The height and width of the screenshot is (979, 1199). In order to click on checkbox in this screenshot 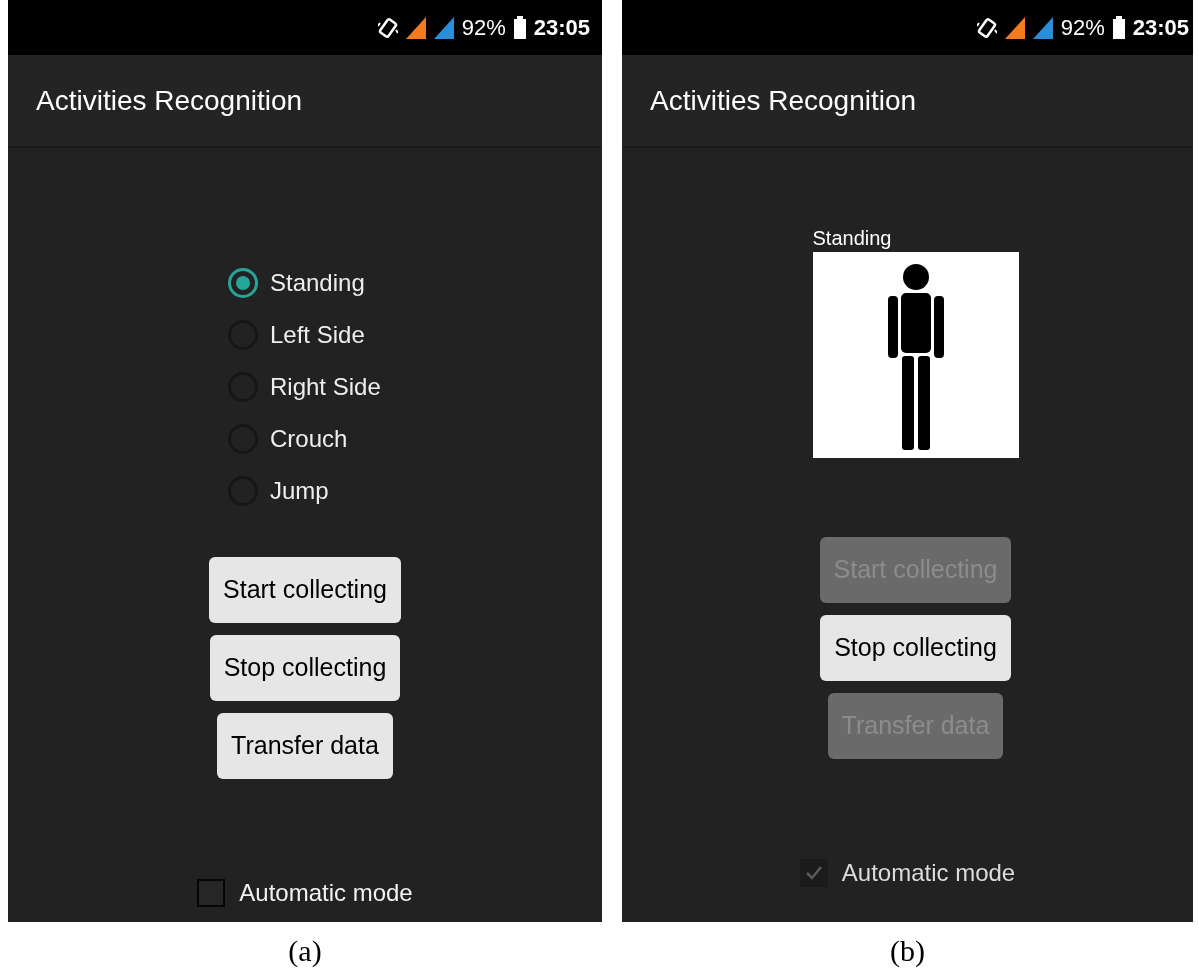, I will do `click(211, 893)`.